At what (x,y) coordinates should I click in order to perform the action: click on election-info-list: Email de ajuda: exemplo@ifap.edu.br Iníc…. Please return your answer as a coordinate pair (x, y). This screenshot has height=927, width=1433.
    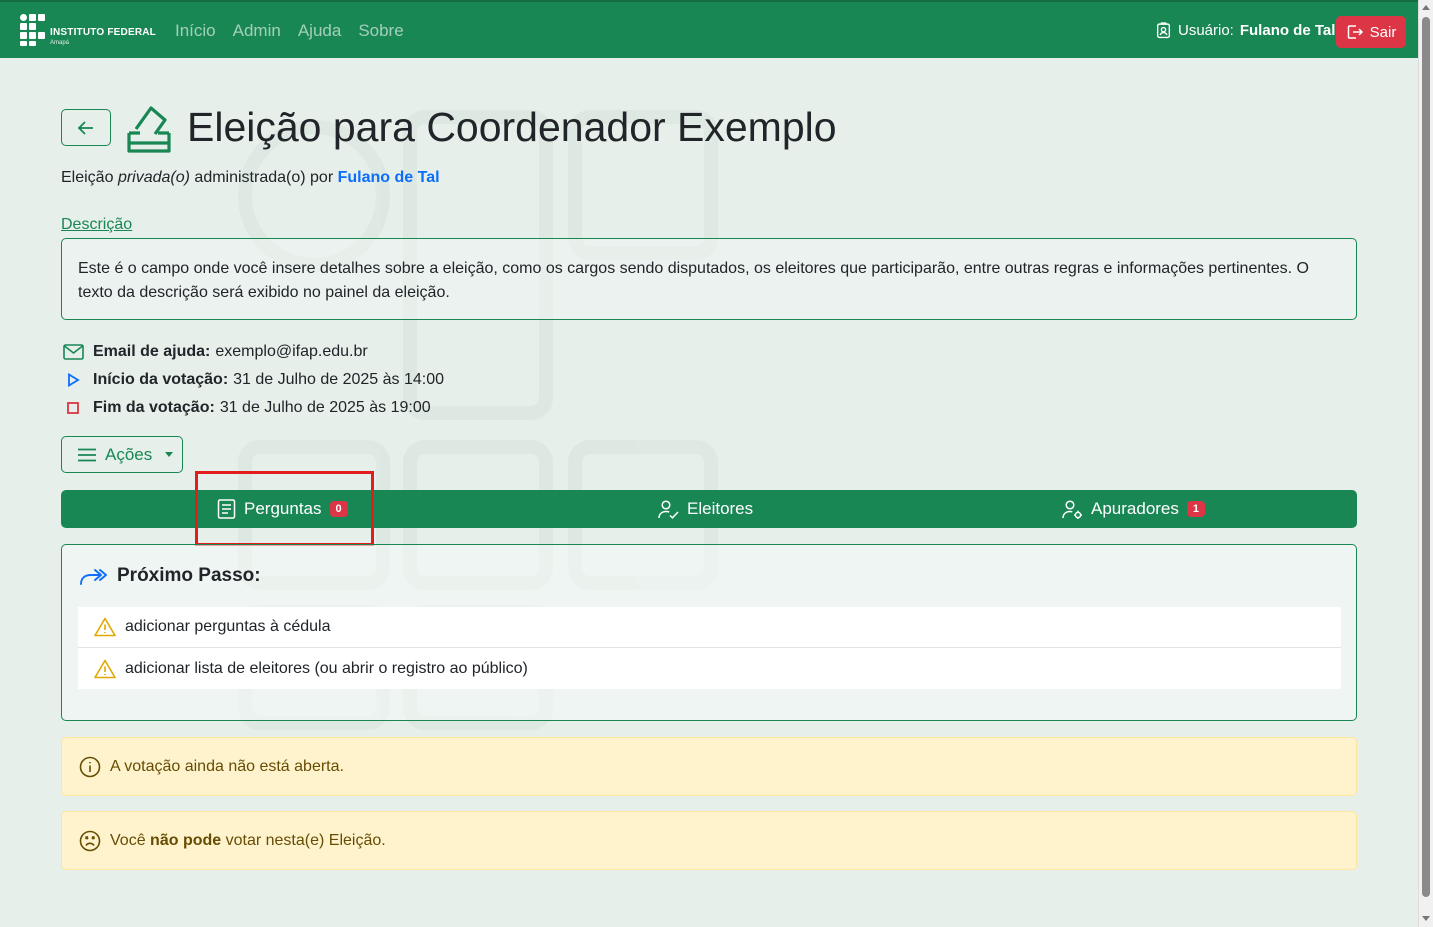
    Looking at the image, I should click on (253, 380).